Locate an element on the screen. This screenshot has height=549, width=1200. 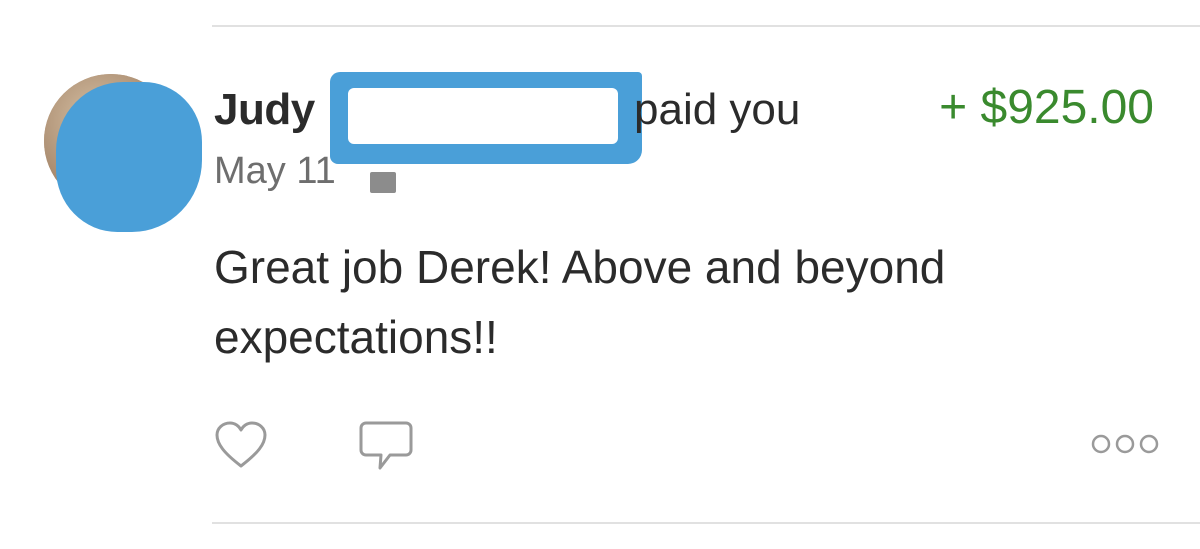
heart-icon is located at coordinates (241, 445).